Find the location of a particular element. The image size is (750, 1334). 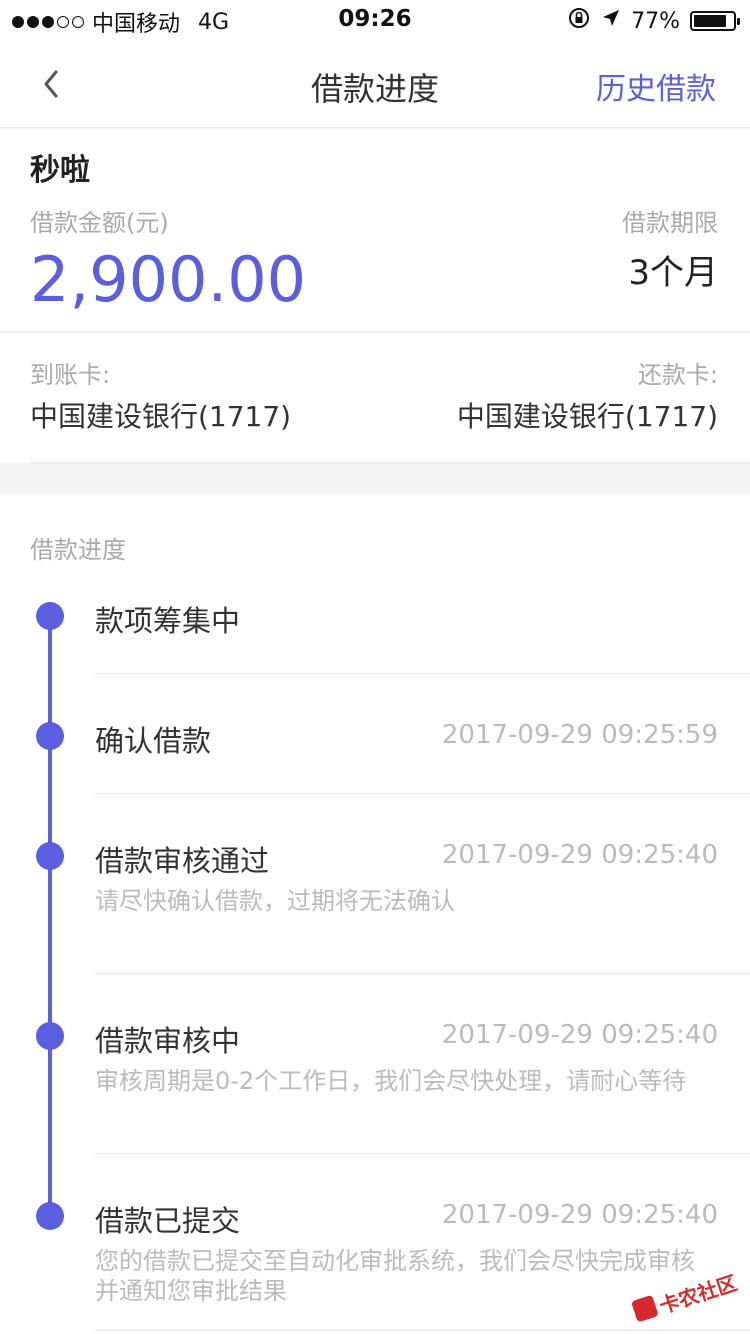

step-description: 您的借款已提交至自动化审批系统，我们会尽快完成审核并通知您审批结果 is located at coordinates (395, 1276).